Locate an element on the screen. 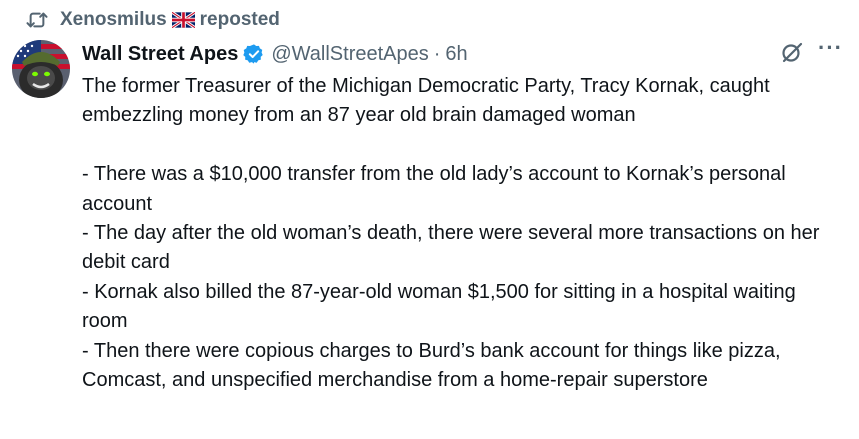 The height and width of the screenshot is (439, 859). verified-badge-icon is located at coordinates (254, 54).